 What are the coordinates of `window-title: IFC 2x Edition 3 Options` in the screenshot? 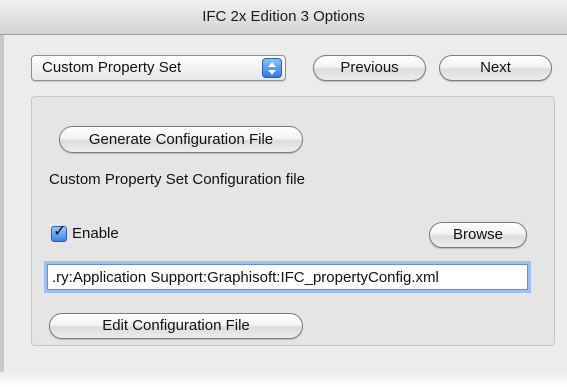 It's located at (283, 16).